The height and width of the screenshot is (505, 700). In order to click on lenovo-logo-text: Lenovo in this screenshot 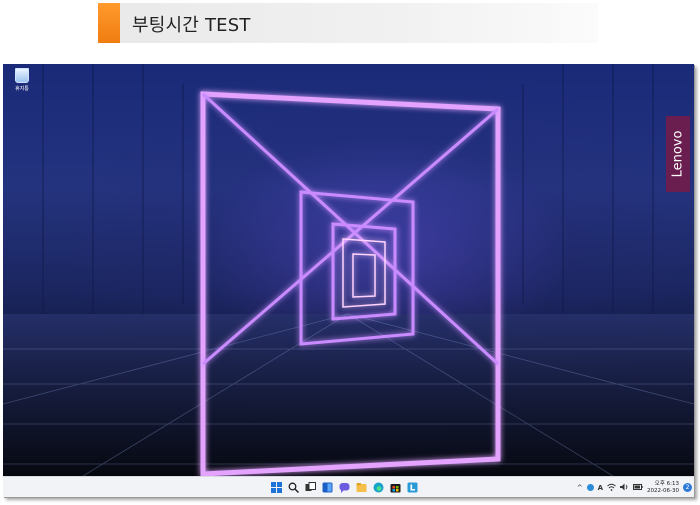, I will do `click(678, 154)`.